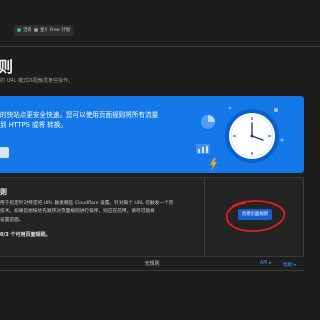  Describe the element at coordinates (25, 235) in the screenshot. I see `rules-count-text: 0/3 个可用页面规则。` at that location.